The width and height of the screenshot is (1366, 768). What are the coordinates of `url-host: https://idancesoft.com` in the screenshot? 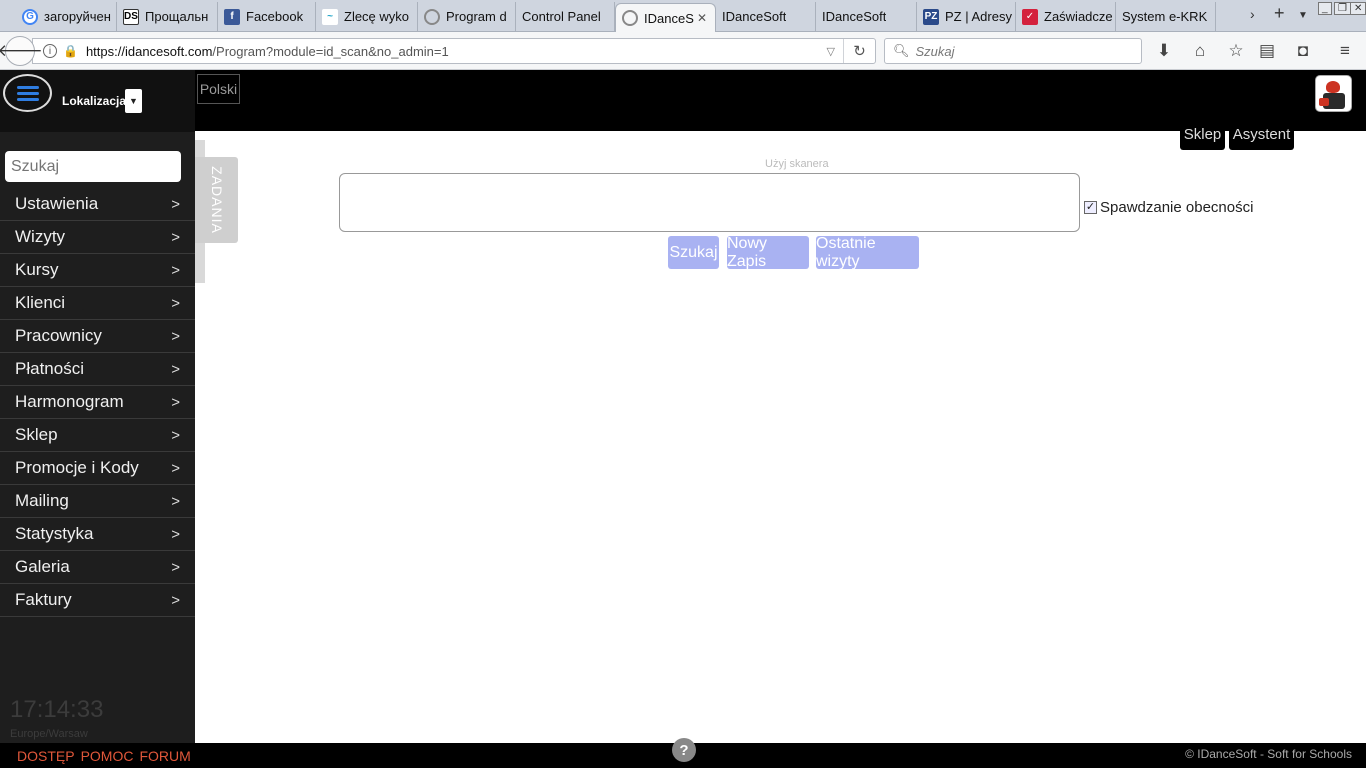 It's located at (149, 51).